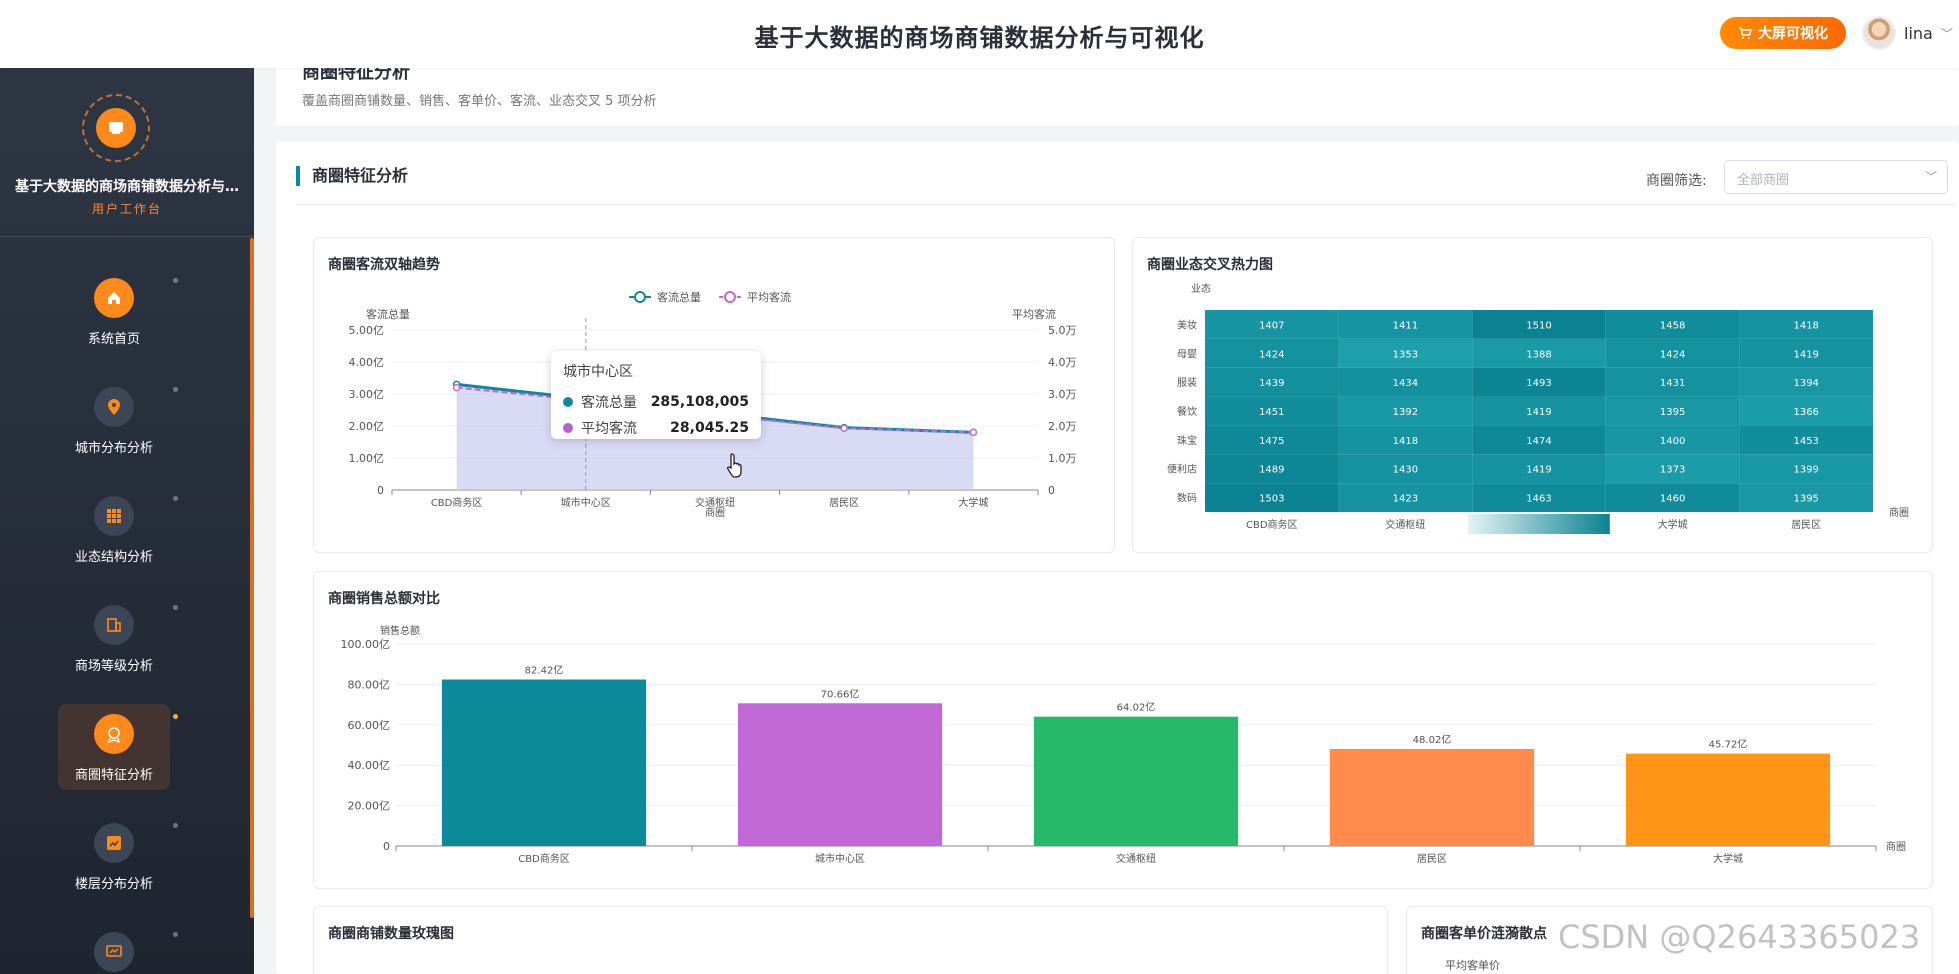 This screenshot has height=974, width=1959. What do you see at coordinates (1672, 412) in the screenshot?
I see `heat-cell-label: 1395` at bounding box center [1672, 412].